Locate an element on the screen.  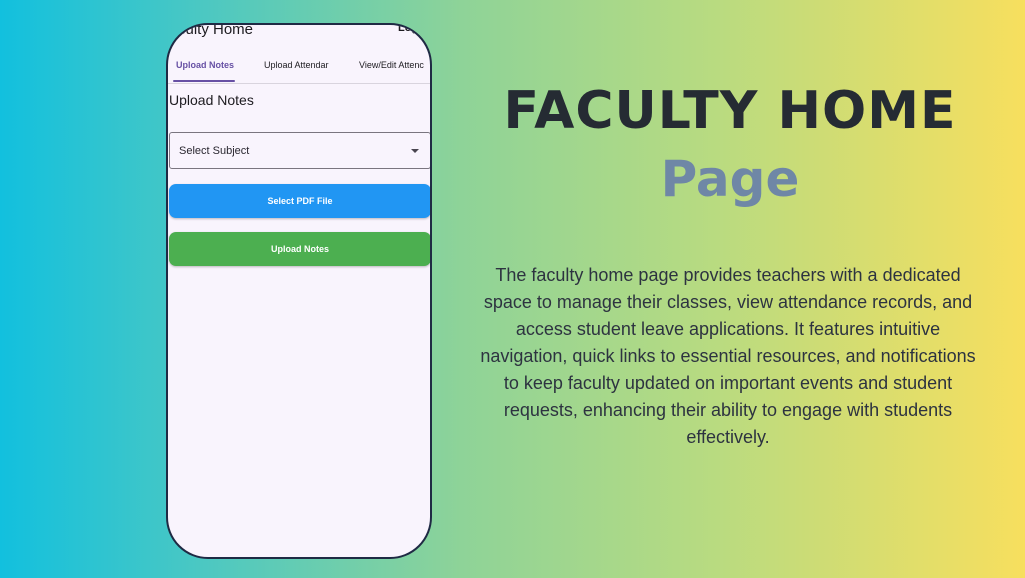
slide-headline: FACULTY HOME is located at coordinates (730, 111).